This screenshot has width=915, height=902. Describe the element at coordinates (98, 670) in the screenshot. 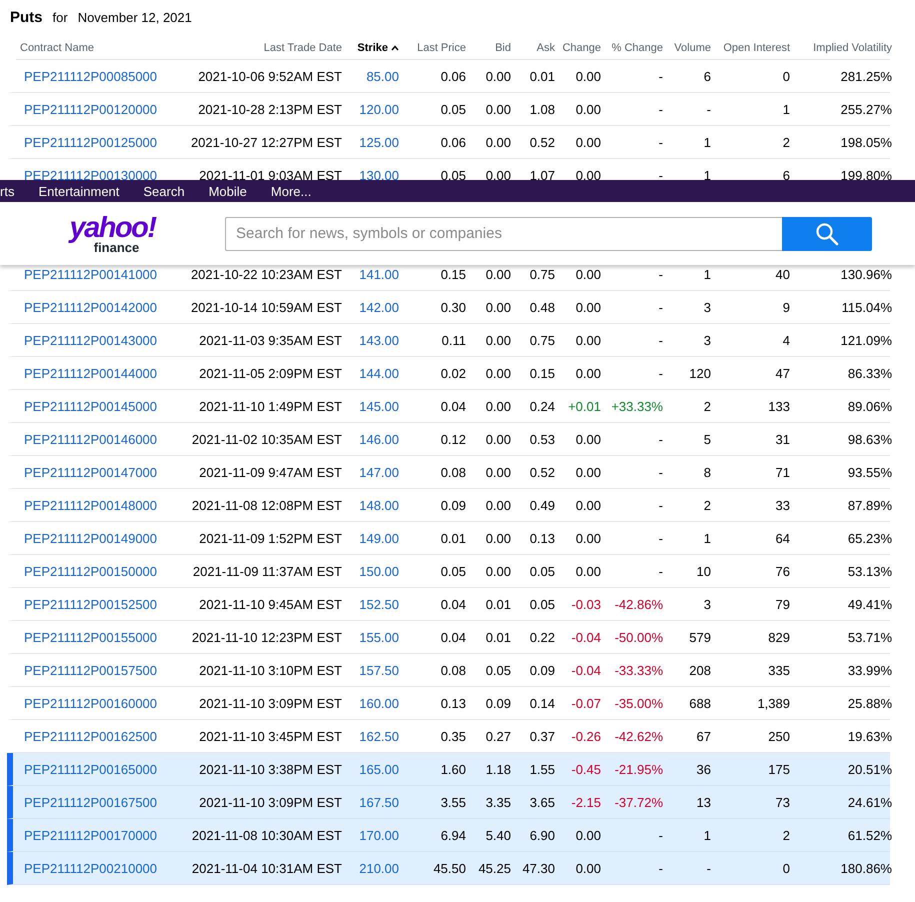

I see `contract-link: PEP211112P00157500` at that location.